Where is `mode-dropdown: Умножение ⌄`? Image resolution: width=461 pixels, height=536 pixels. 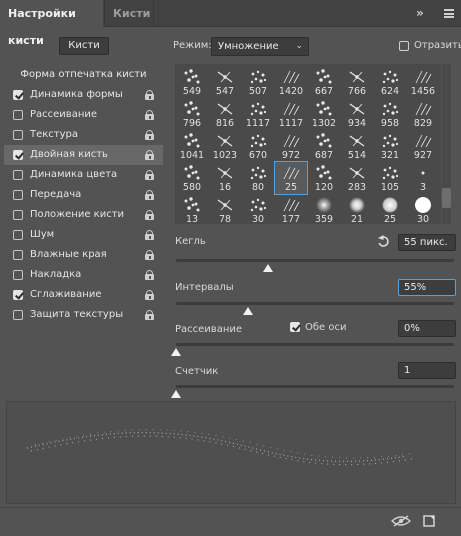
mode-dropdown: Умножение ⌄ is located at coordinates (260, 46).